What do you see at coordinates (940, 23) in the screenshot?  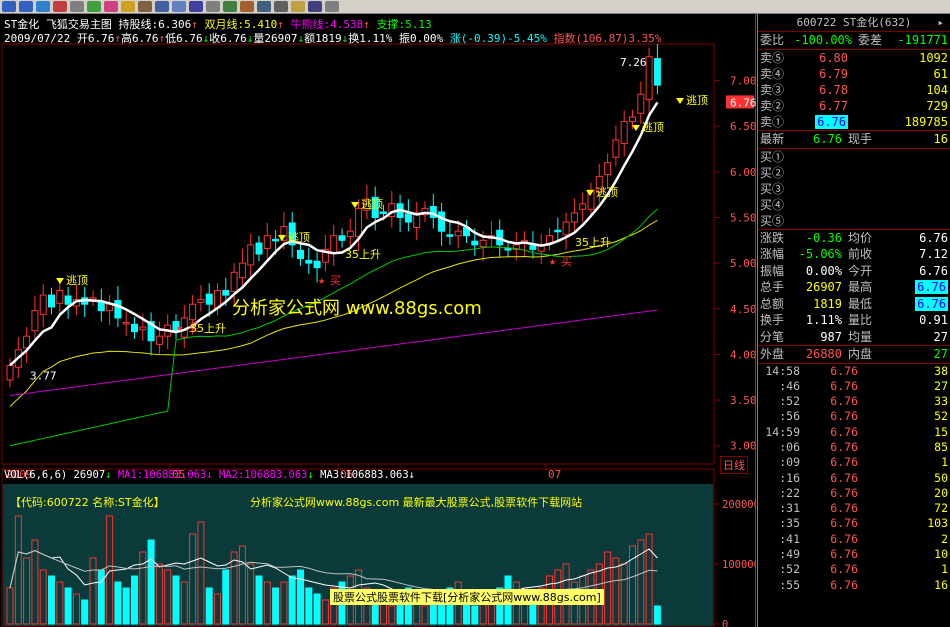 I see `expand-icon: ▸` at bounding box center [940, 23].